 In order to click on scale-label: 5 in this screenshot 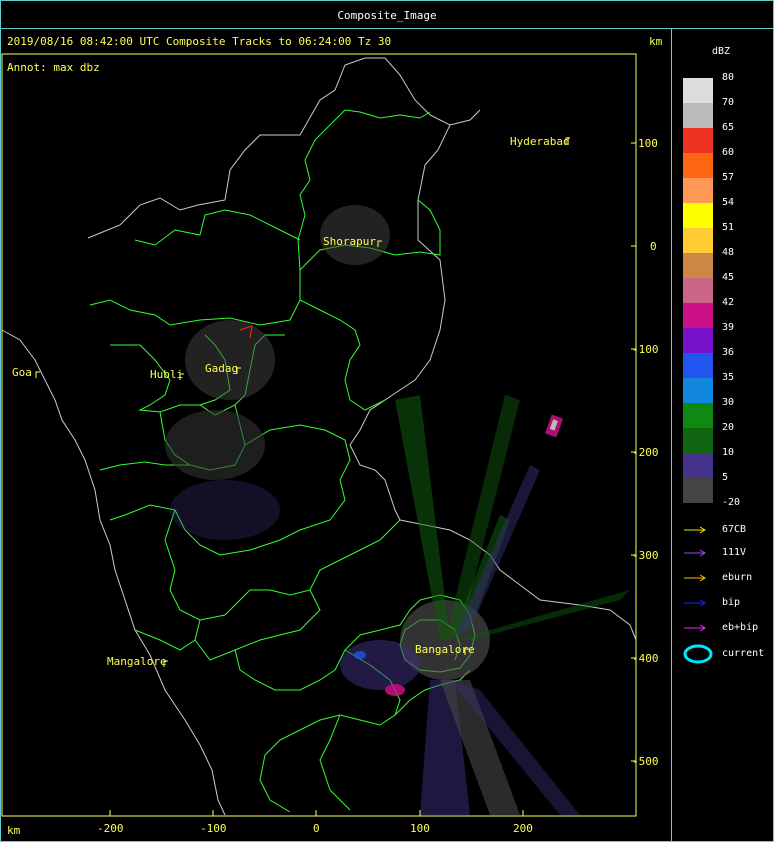, I will do `click(725, 477)`.